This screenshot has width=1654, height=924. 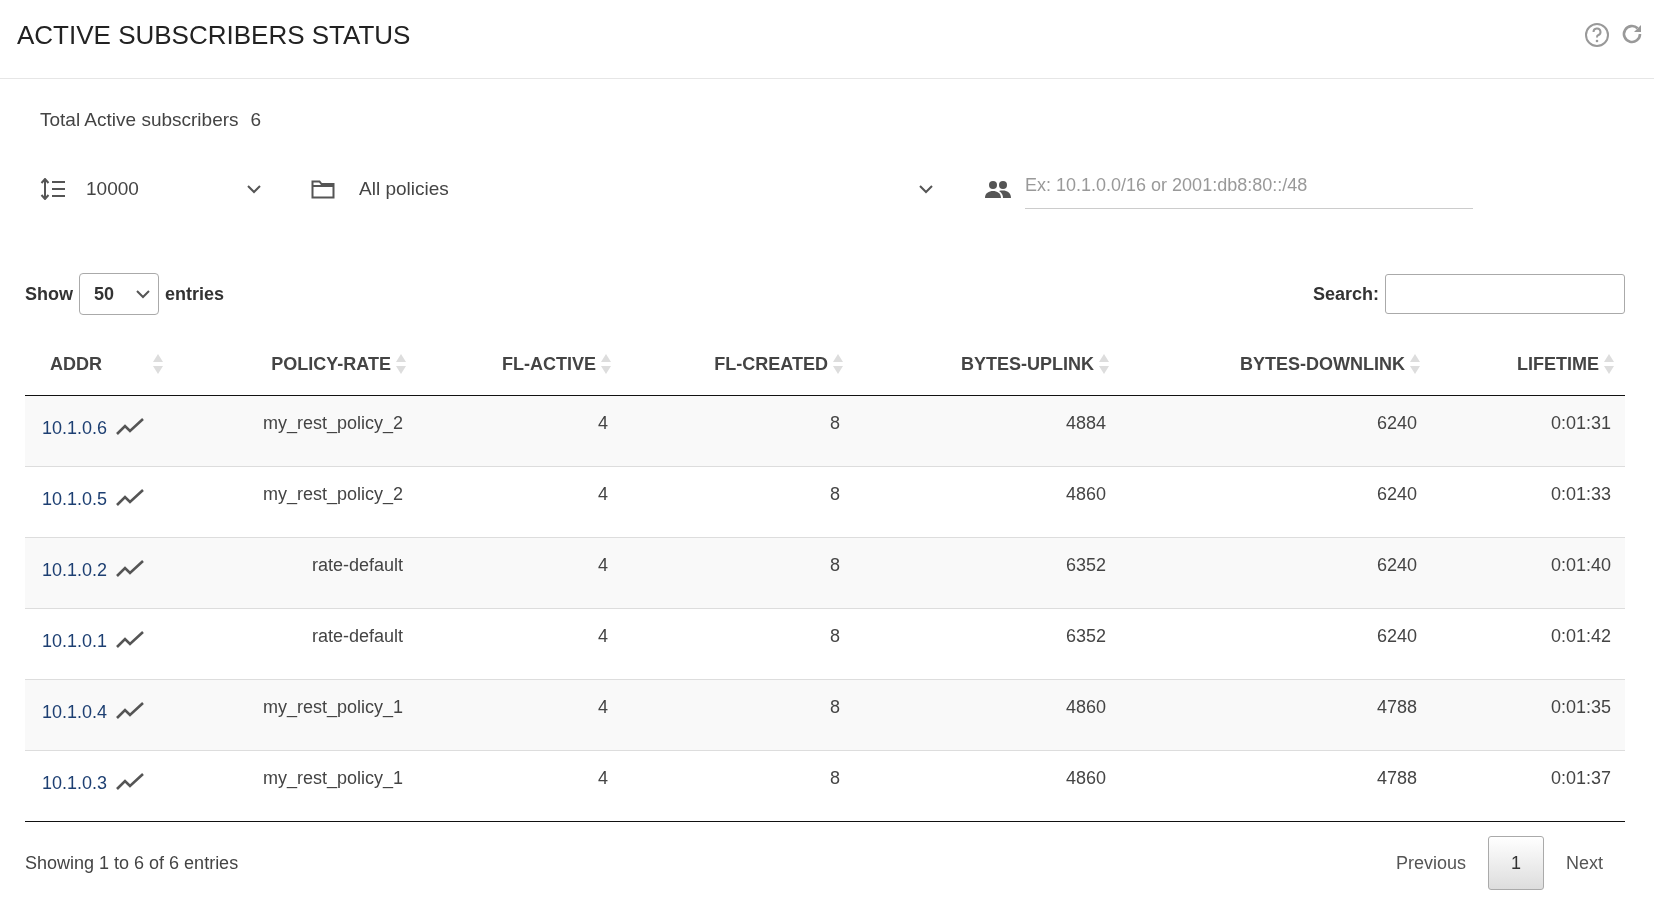 What do you see at coordinates (256, 120) in the screenshot?
I see `total-count: 6` at bounding box center [256, 120].